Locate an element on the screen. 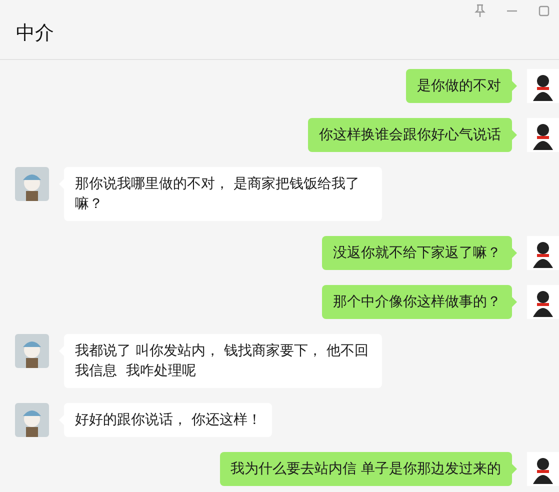 Image resolution: width=559 pixels, height=492 pixels. window-title: 中介 is located at coordinates (35, 33).